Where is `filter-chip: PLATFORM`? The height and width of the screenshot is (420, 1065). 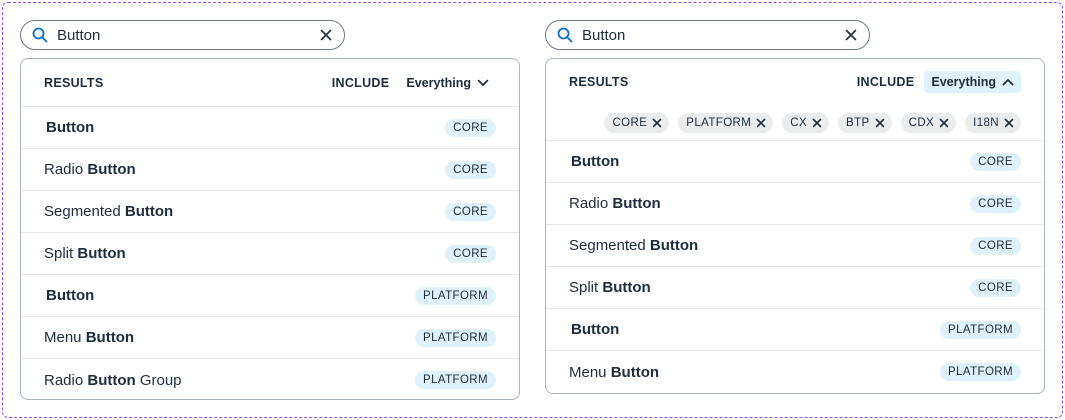 filter-chip: PLATFORM is located at coordinates (726, 122).